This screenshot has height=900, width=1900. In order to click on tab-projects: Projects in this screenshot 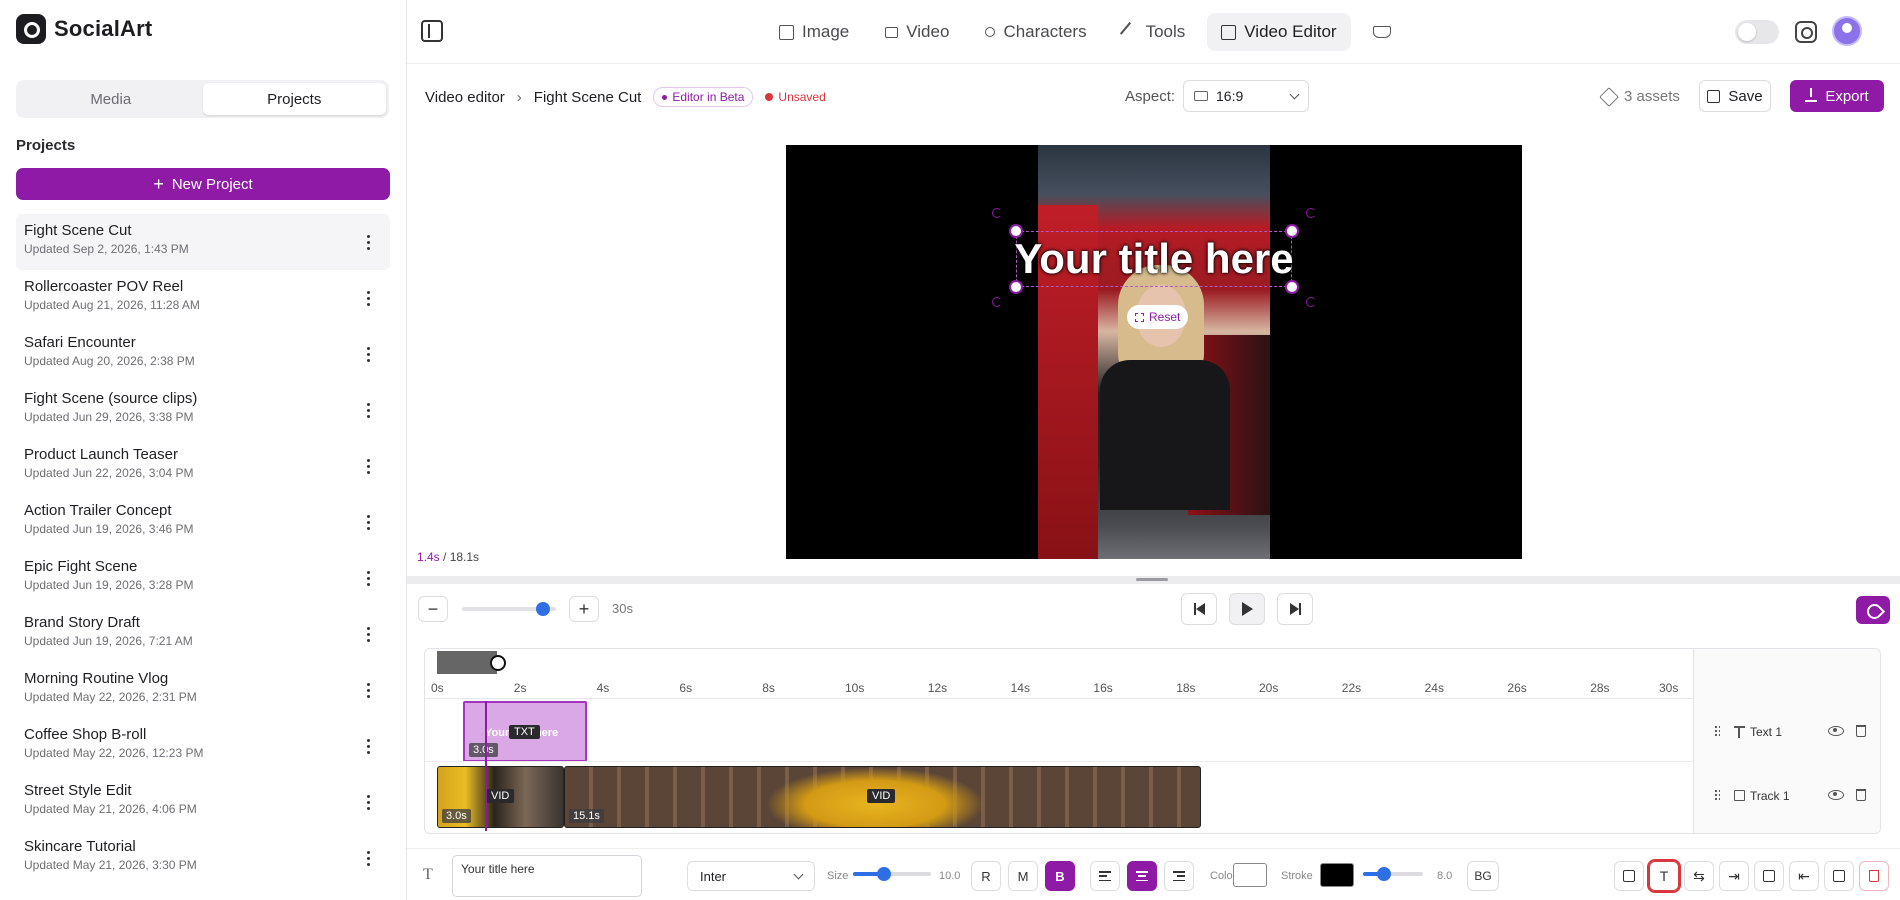, I will do `click(294, 99)`.